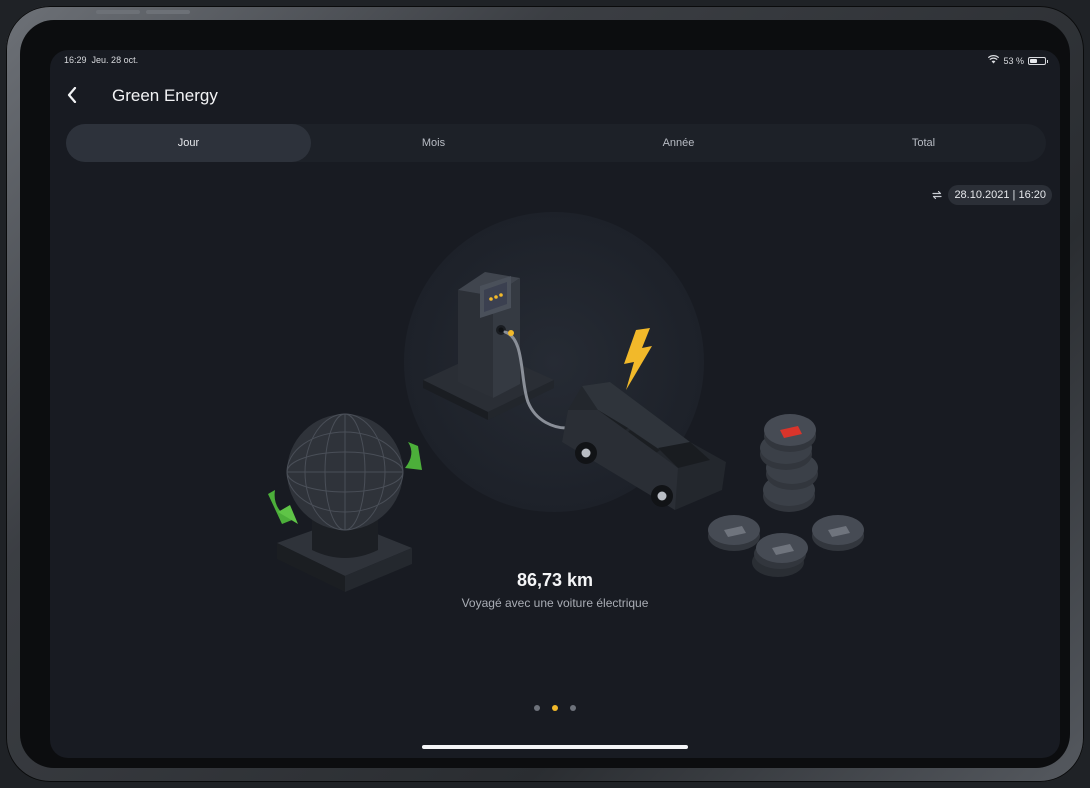 The height and width of the screenshot is (788, 1090). I want to click on page-dot-active, so click(555, 708).